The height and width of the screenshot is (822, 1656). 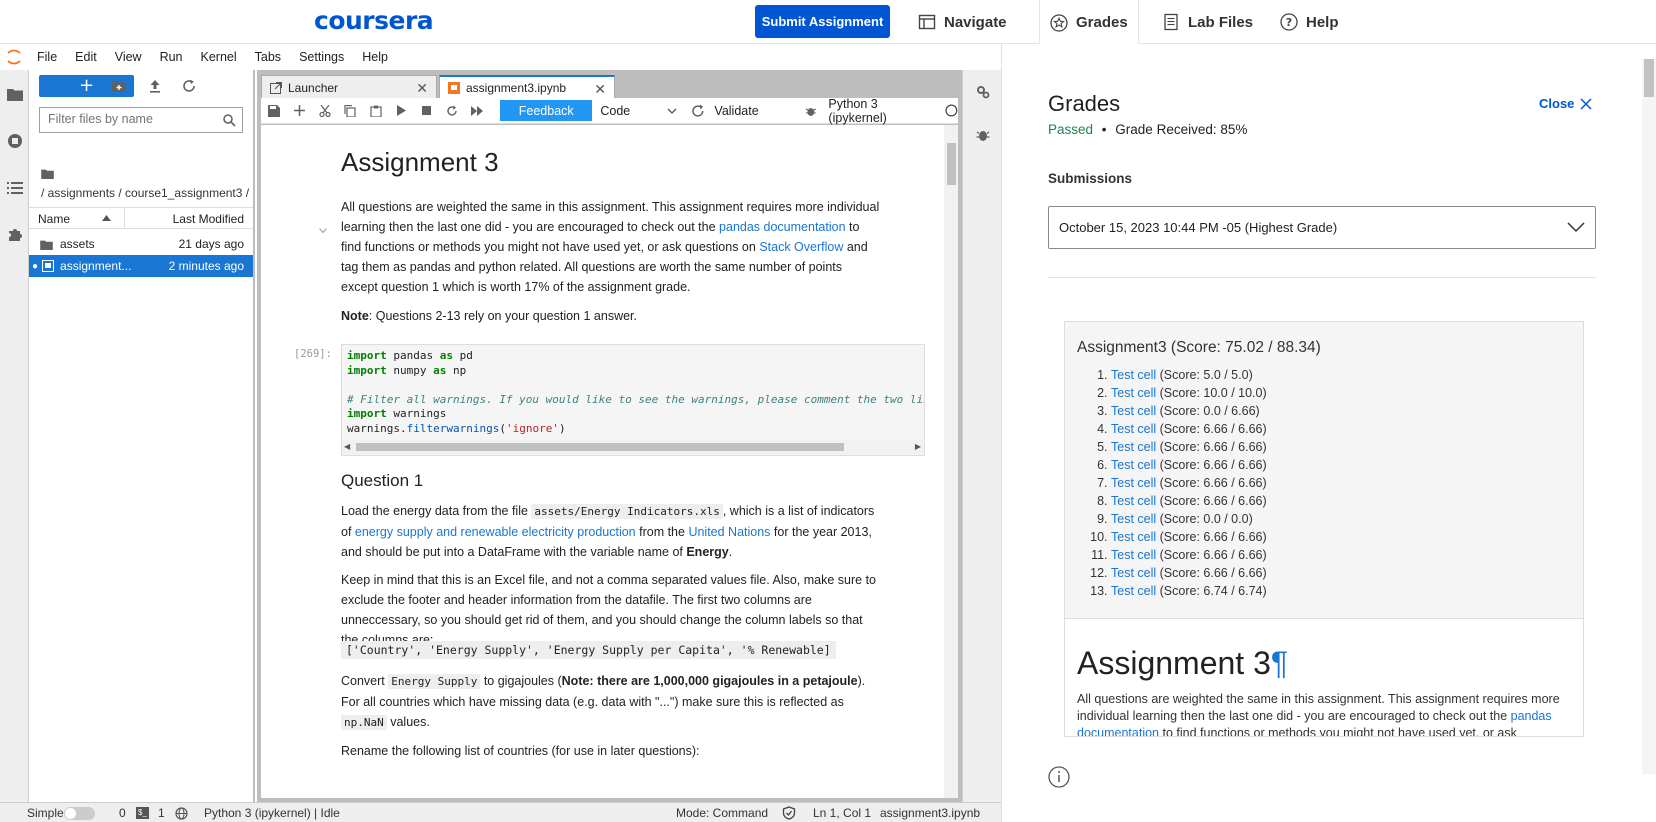 What do you see at coordinates (736, 111) in the screenshot?
I see `validate-button: Validate` at bounding box center [736, 111].